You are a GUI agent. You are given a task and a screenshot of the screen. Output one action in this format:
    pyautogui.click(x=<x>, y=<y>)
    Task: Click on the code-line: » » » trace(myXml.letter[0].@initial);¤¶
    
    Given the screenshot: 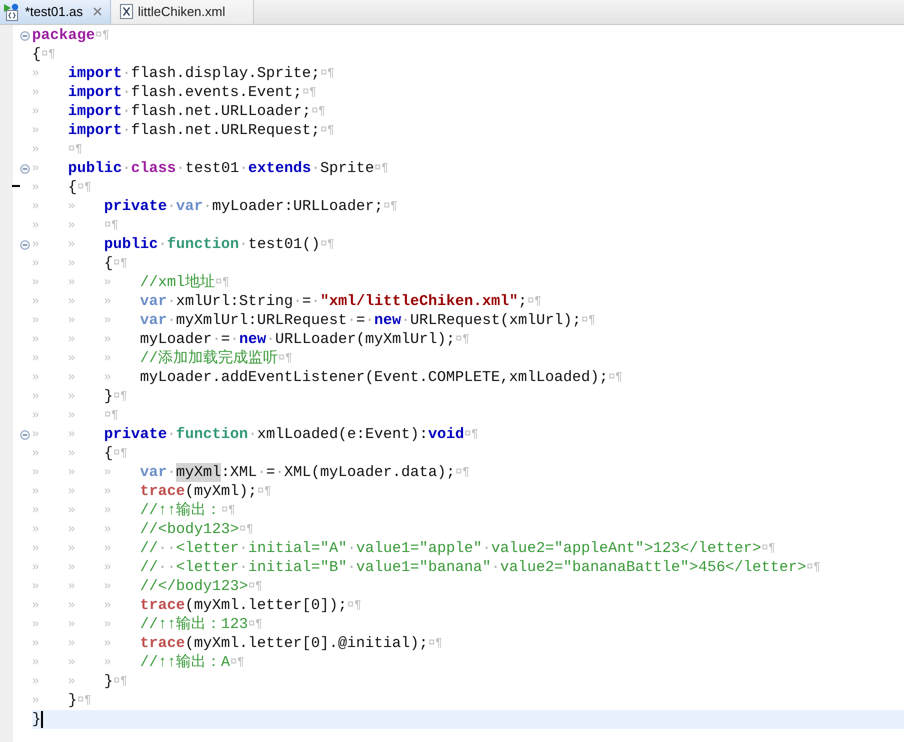 What is the action you would take?
    pyautogui.click(x=238, y=643)
    